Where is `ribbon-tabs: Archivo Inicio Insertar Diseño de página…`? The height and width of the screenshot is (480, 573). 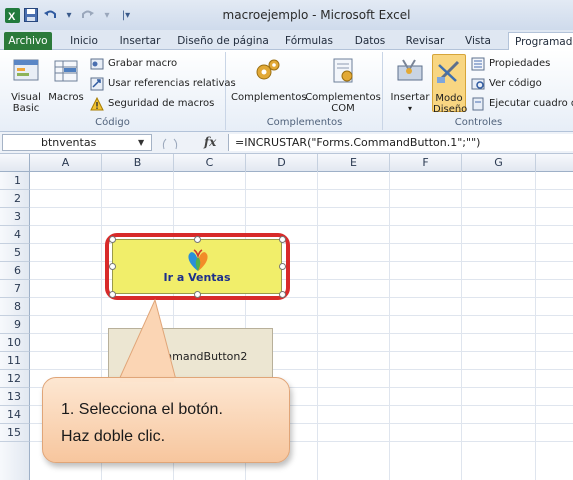
ribbon-tabs: Archivo Inicio Insertar Diseño de página… is located at coordinates (286, 40).